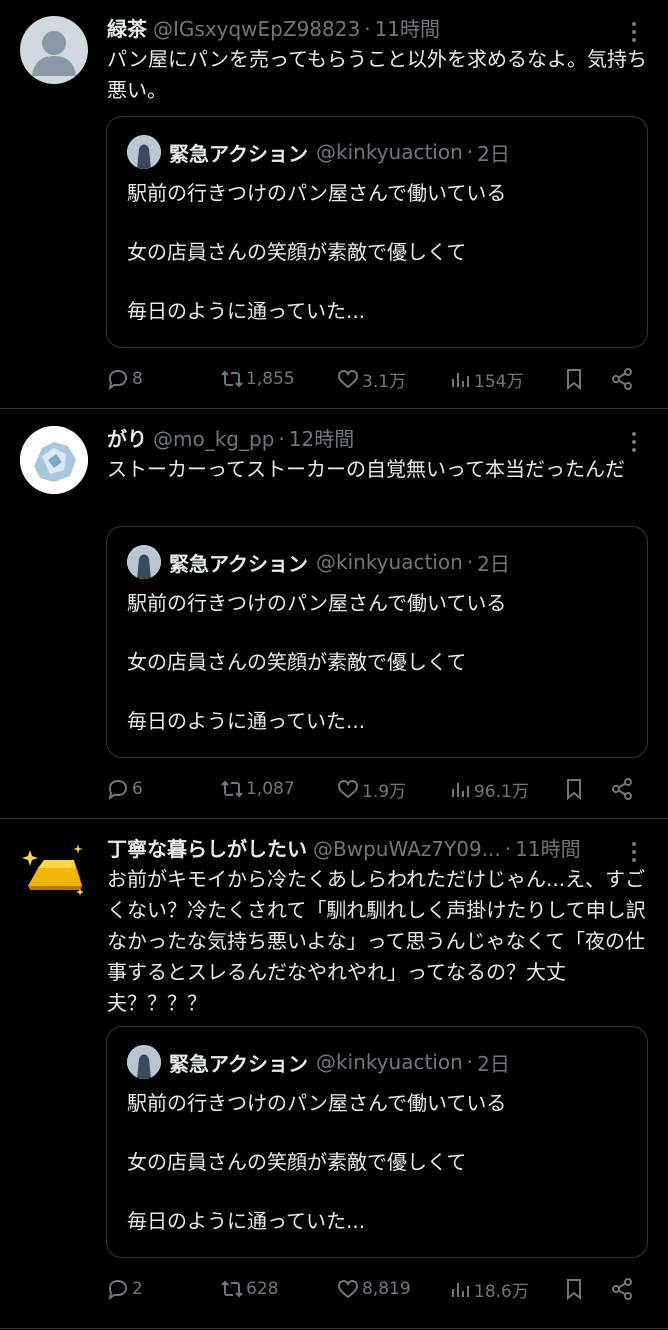 The image size is (668, 1330). I want to click on views-button: 18.6万, so click(488, 1289).